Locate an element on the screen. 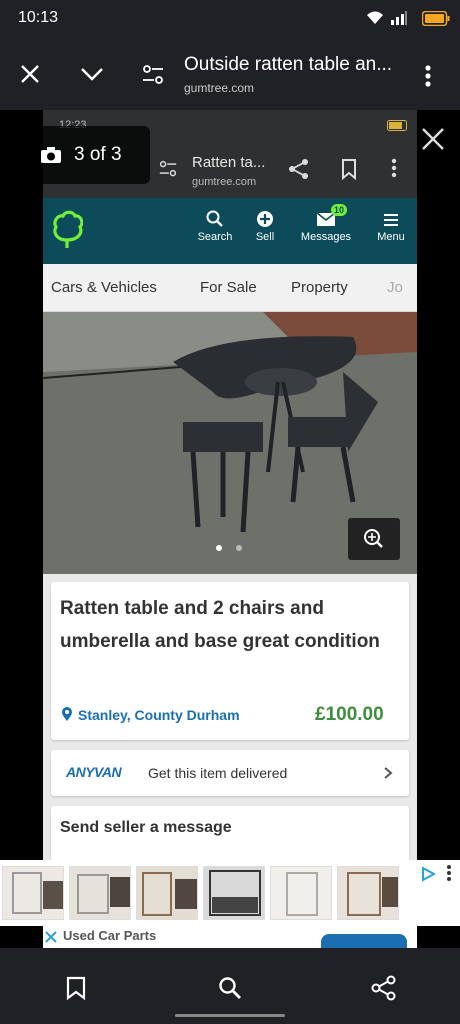 The image size is (460, 1024). signal-icon is located at coordinates (399, 20).